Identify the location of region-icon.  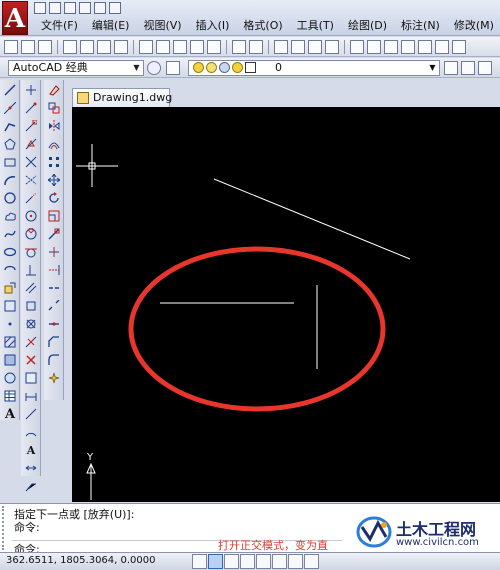
(10, 378).